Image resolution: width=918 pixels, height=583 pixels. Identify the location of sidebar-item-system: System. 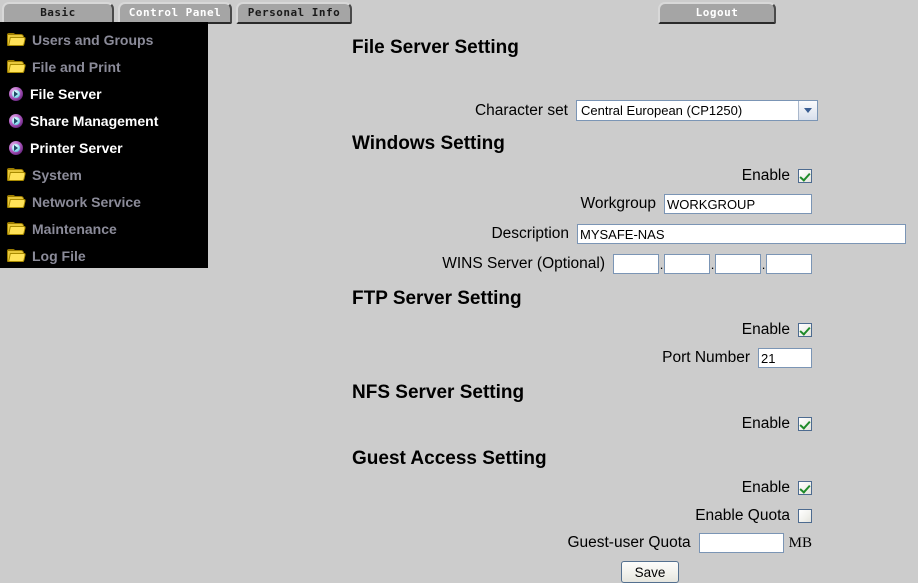
(104, 174).